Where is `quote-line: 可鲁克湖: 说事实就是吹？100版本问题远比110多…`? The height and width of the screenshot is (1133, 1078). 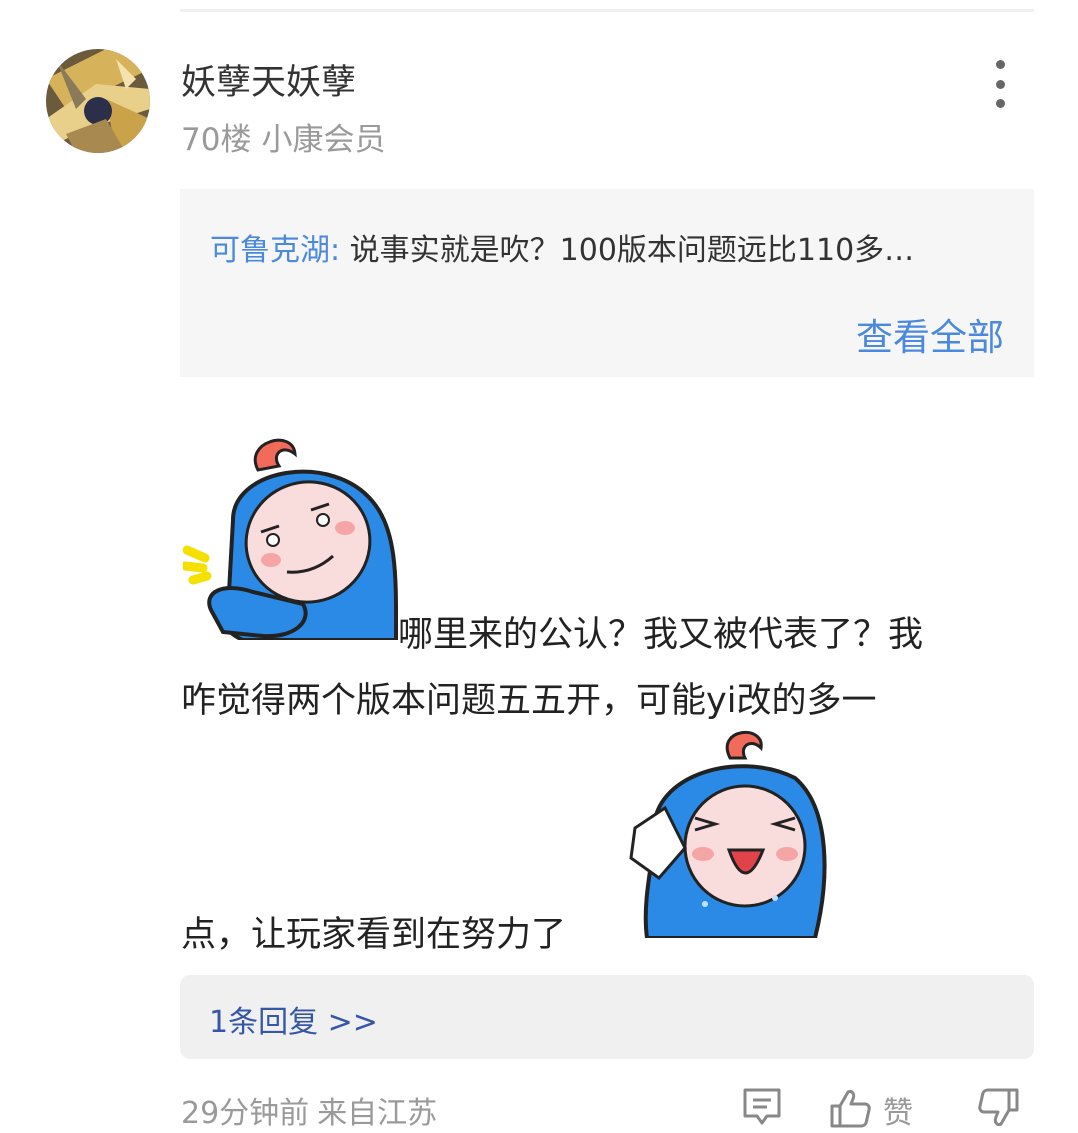 quote-line: 可鲁克湖: 说事实就是吹？100版本问题远比110多… is located at coordinates (610, 247).